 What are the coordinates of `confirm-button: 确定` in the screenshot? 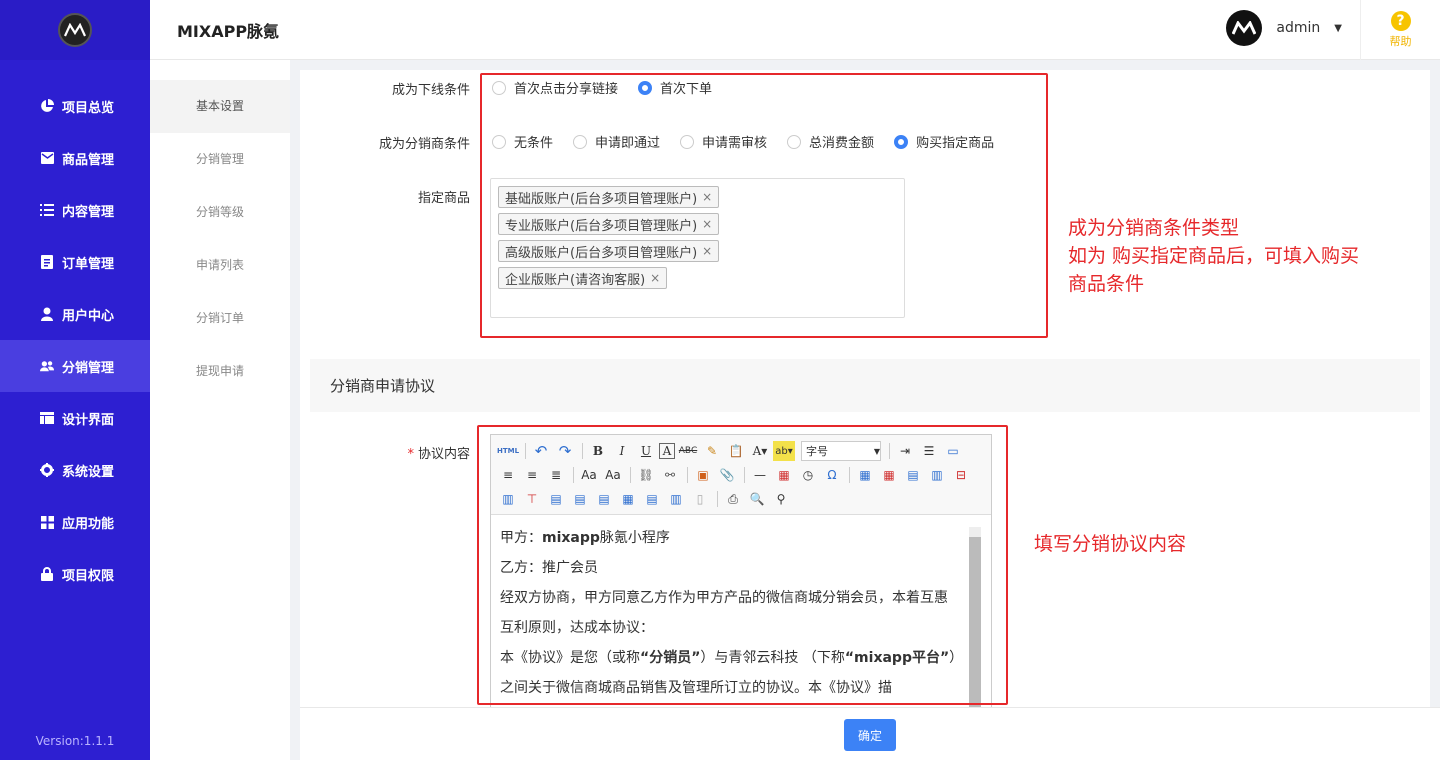 It's located at (870, 735).